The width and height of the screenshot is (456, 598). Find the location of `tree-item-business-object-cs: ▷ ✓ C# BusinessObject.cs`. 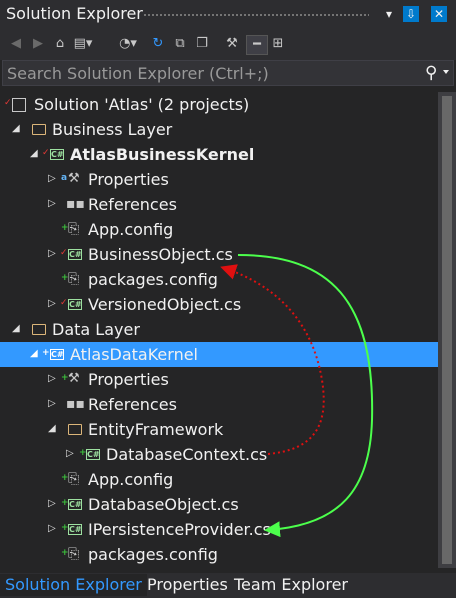

tree-item-business-object-cs: ▷ ✓ C# BusinessObject.cs is located at coordinates (219, 254).